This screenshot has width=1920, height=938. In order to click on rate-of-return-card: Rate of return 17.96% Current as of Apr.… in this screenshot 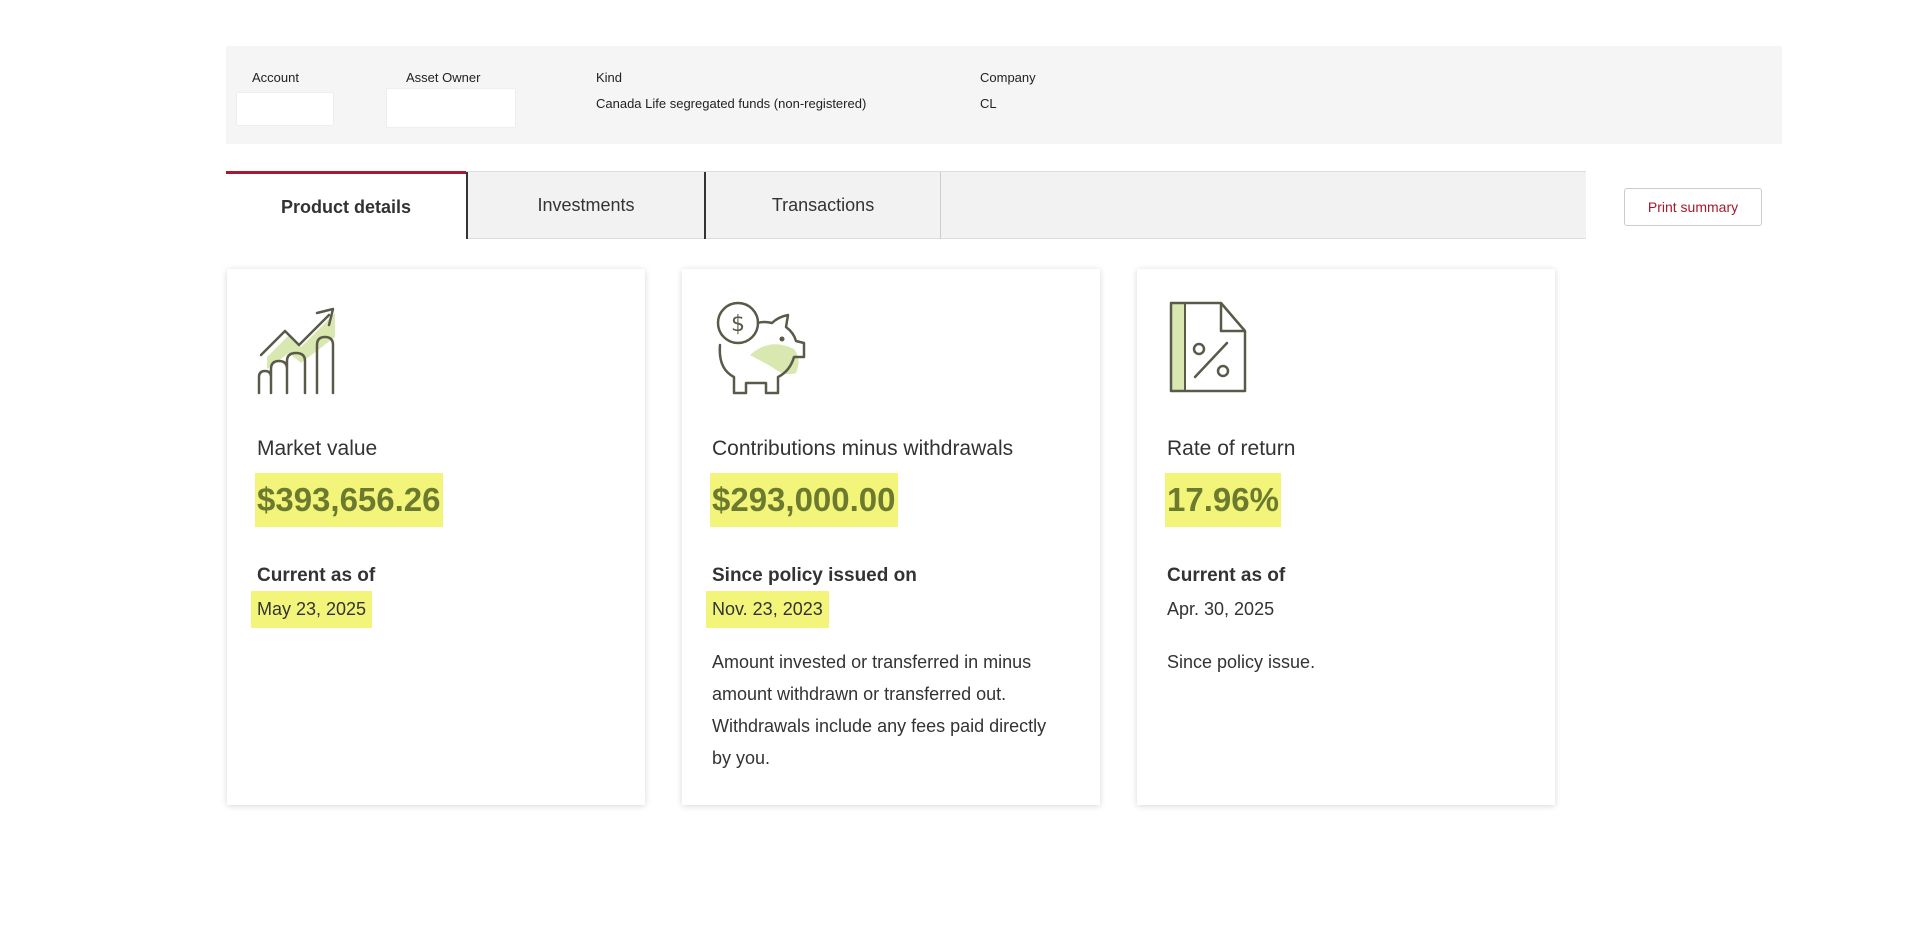, I will do `click(1346, 537)`.